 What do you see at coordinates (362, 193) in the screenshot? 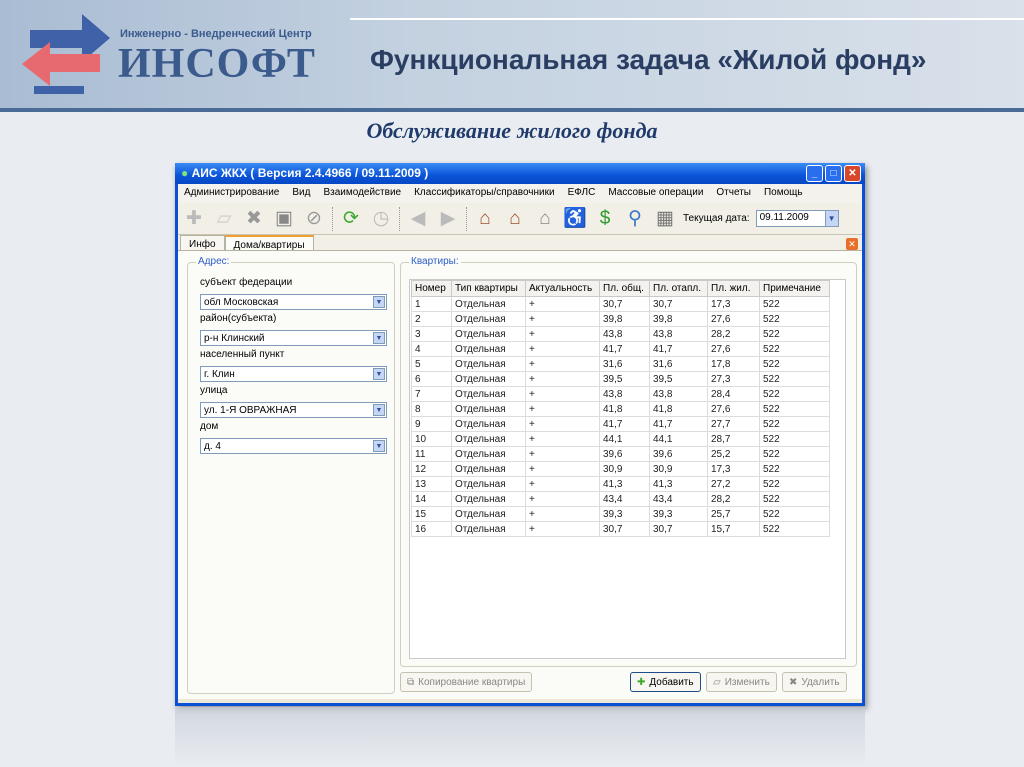
I see `menu-interaction: Взаимодействие` at bounding box center [362, 193].